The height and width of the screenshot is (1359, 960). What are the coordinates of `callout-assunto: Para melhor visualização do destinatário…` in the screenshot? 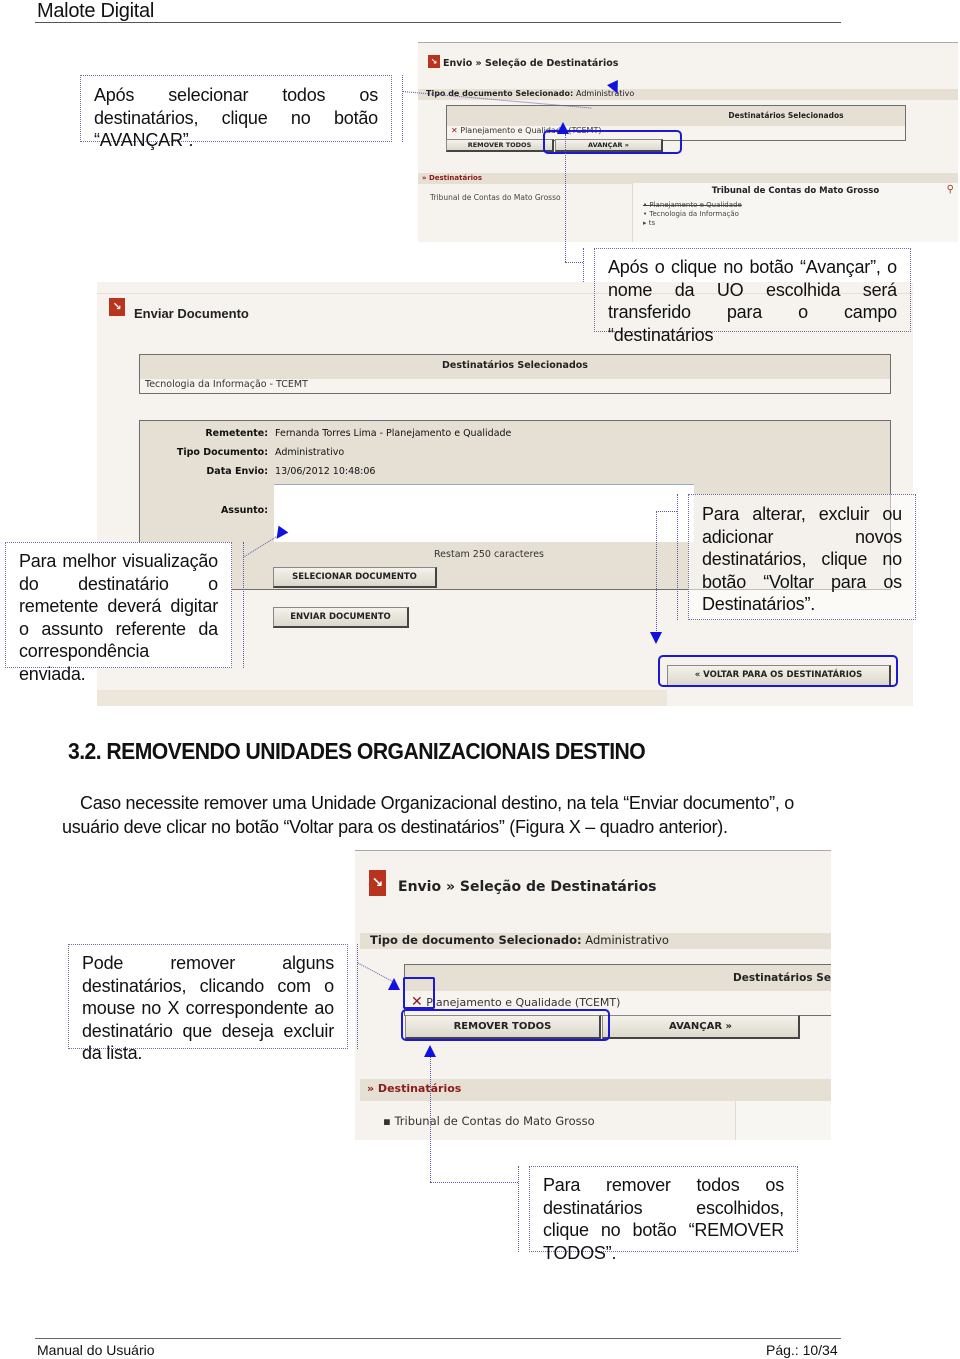 It's located at (118, 613).